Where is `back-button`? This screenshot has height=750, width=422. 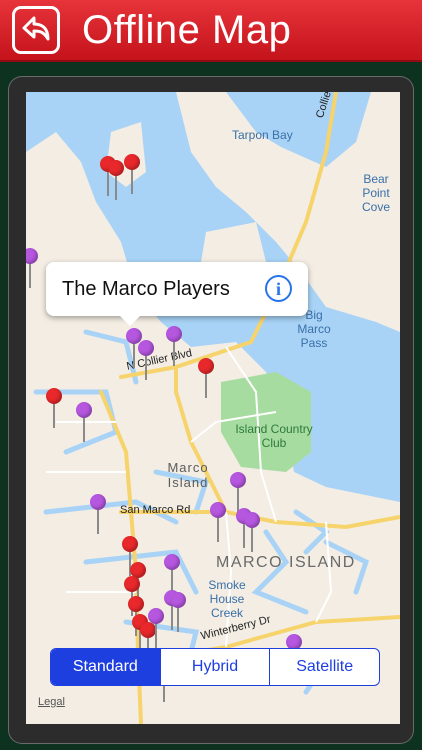 back-button is located at coordinates (36, 30).